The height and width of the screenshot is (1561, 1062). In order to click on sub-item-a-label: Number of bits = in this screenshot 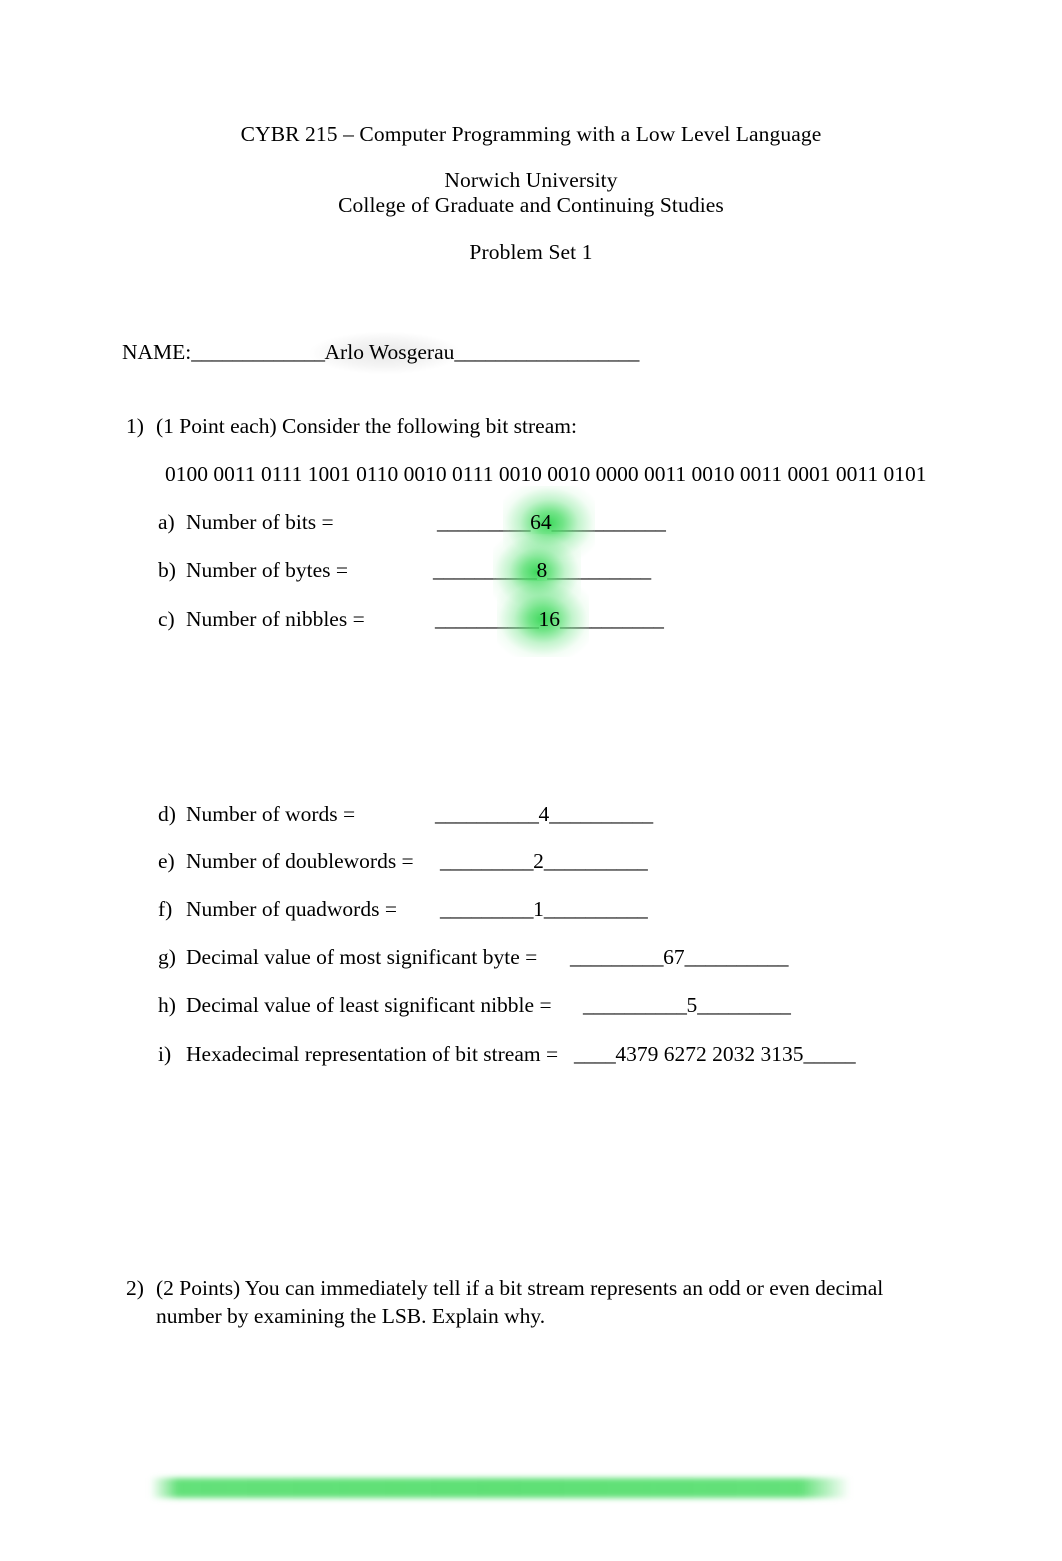, I will do `click(260, 522)`.